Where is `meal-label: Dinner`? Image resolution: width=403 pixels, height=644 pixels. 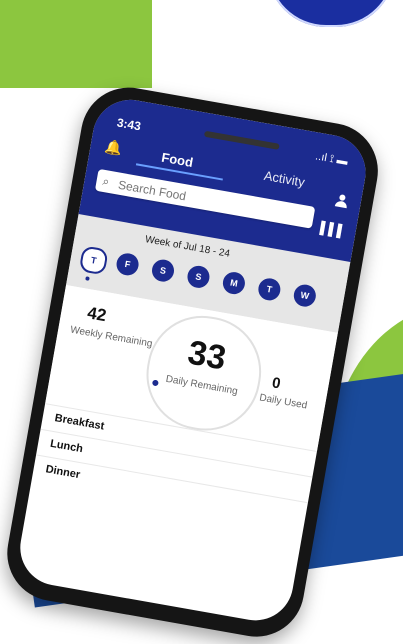
meal-label: Dinner is located at coordinates (63, 472).